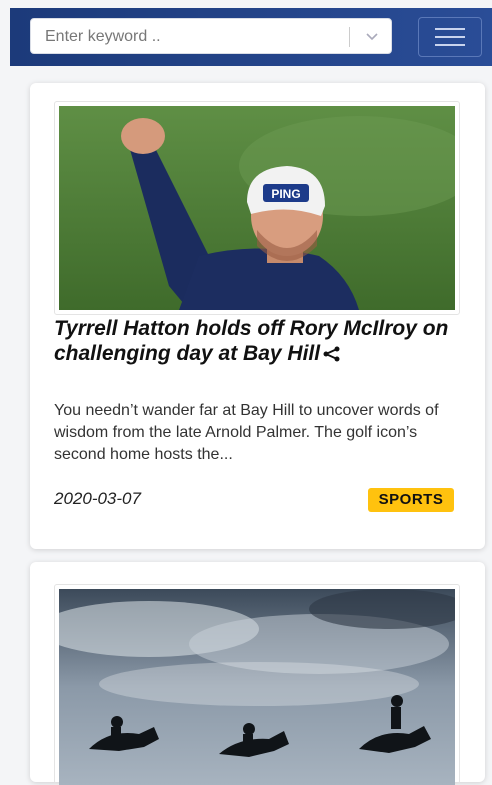  I want to click on search-divider, so click(349, 37).